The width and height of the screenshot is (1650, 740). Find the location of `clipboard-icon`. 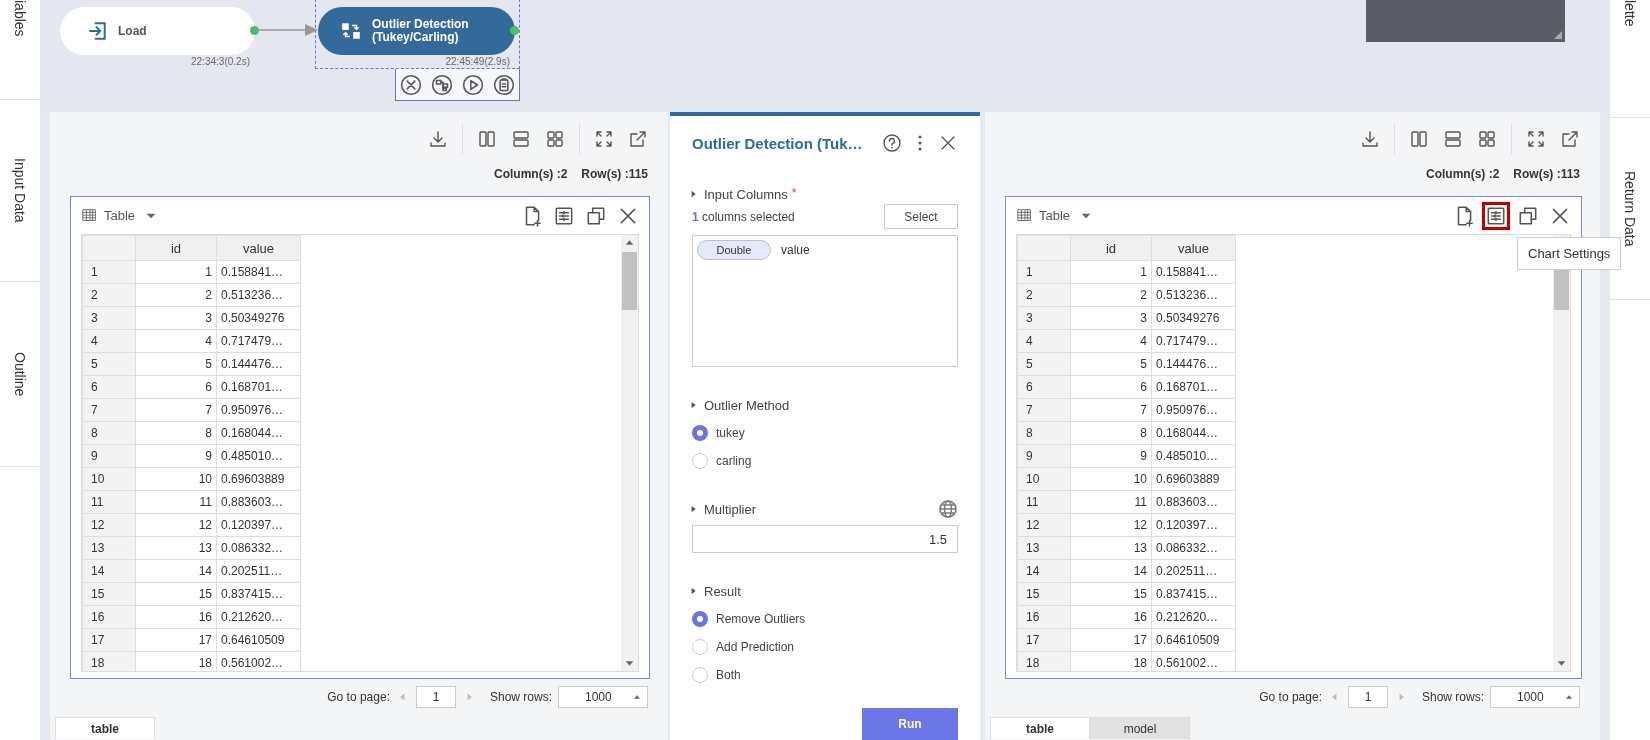

clipboard-icon is located at coordinates (503, 84).